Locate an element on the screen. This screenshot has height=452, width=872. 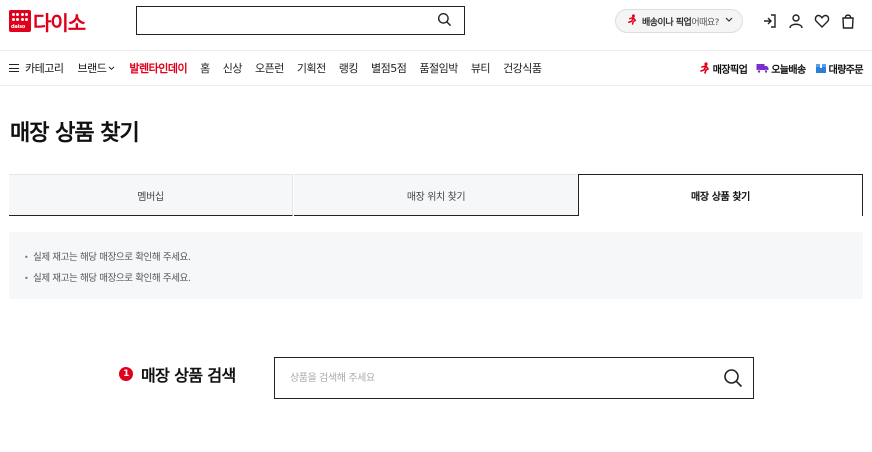
product-search-box is located at coordinates (514, 378).